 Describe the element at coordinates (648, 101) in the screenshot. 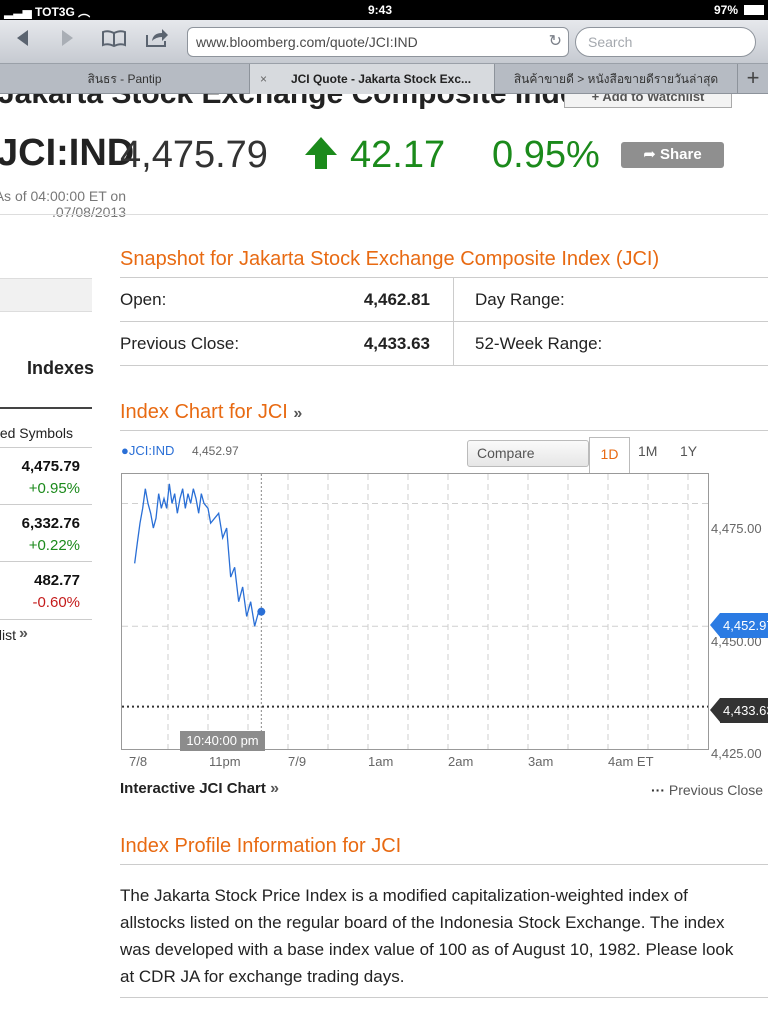

I see `add-to-watchlist-button: + Add to Watchlist` at that location.